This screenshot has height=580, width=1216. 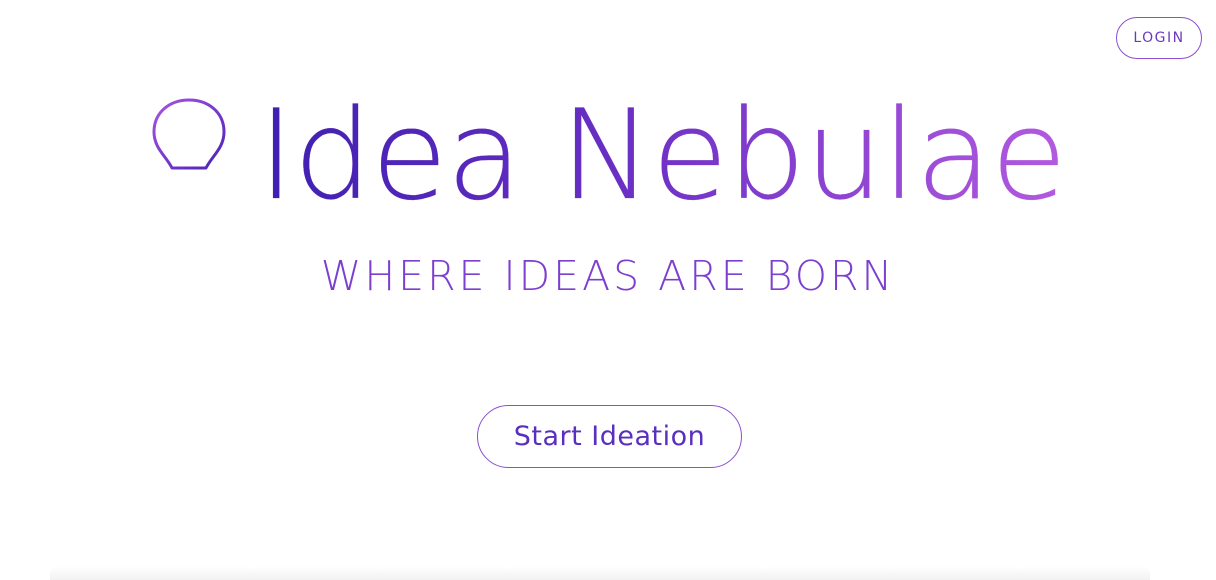 I want to click on login-button: LOGIN, so click(x=1159, y=38).